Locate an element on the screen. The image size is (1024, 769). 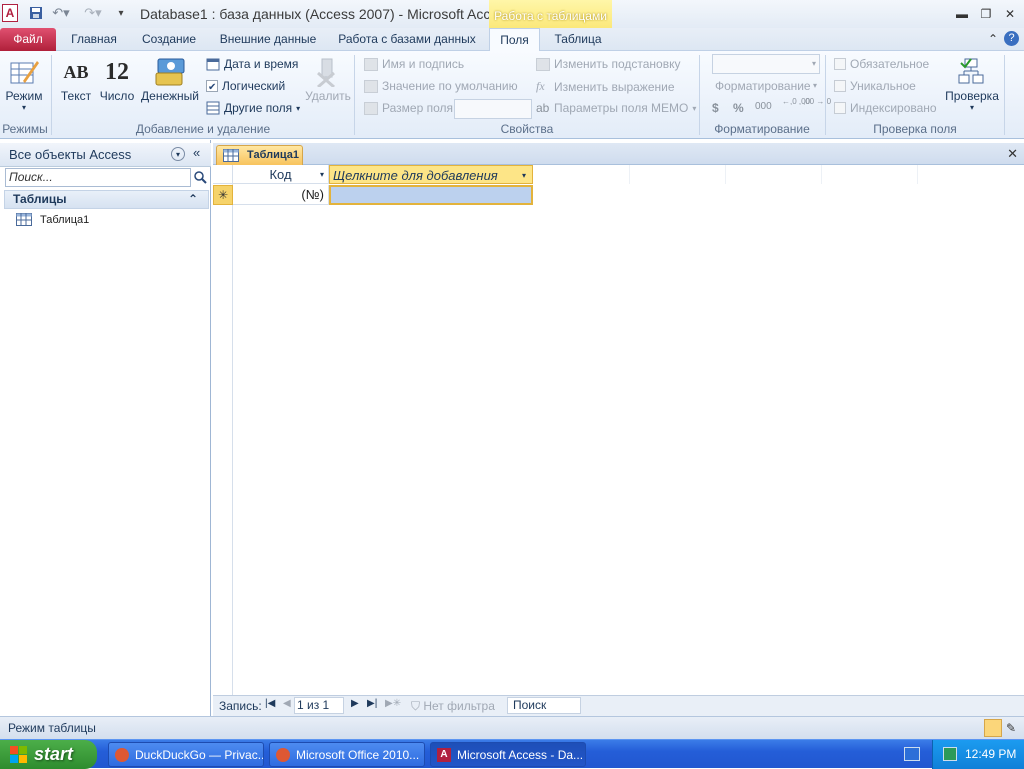
increase-decimals-button: ←,0 ,00 is located at coordinates (796, 102).